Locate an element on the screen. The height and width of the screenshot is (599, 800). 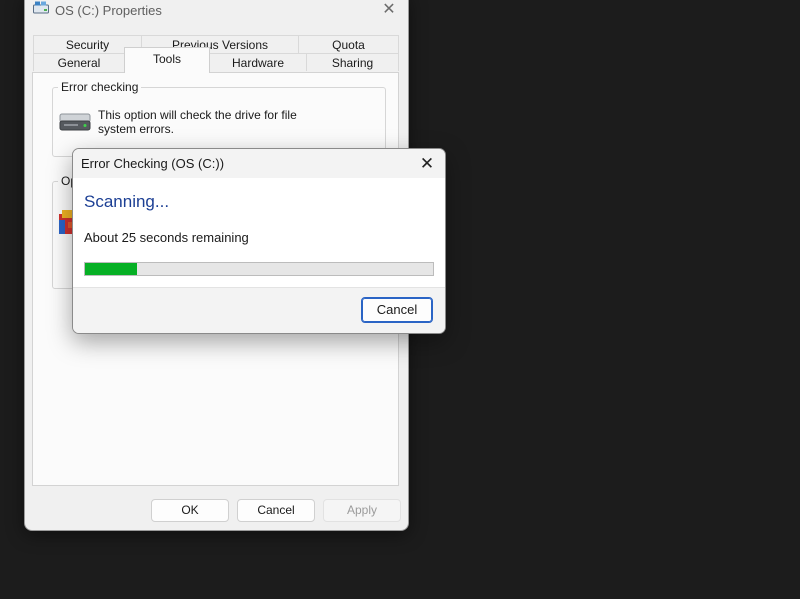
window-title: OS (C:) Properties is located at coordinates (108, 10).